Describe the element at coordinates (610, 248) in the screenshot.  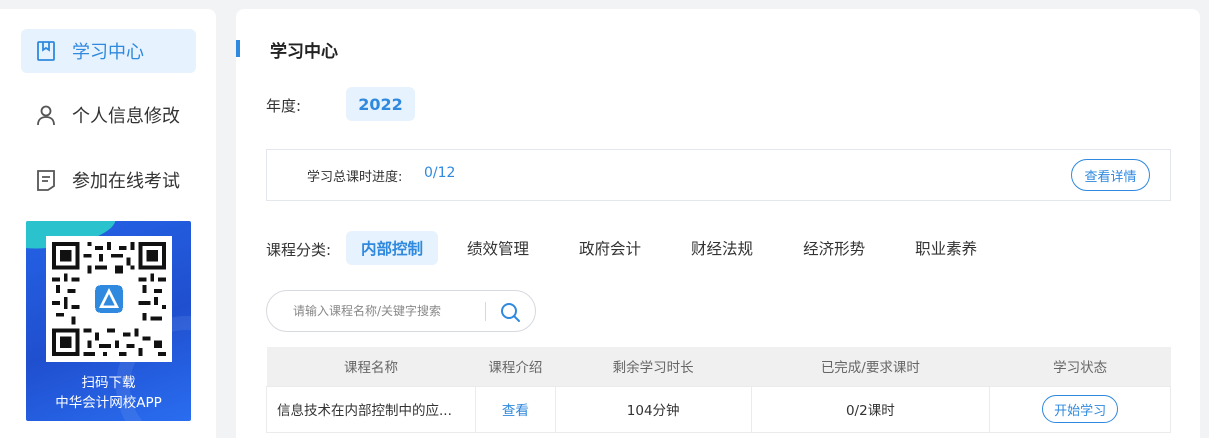
I see `tab-government-accounting: 政府会计` at that location.